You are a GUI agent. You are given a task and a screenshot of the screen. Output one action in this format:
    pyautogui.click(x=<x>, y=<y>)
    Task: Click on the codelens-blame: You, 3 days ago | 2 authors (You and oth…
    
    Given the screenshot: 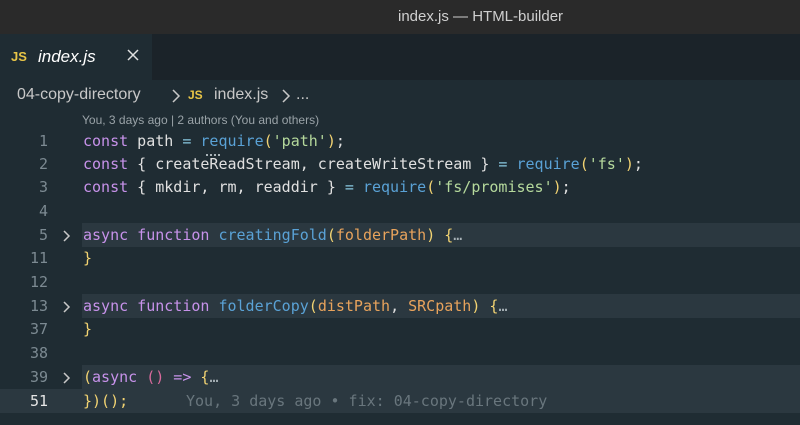 What is the action you would take?
    pyautogui.click(x=200, y=120)
    